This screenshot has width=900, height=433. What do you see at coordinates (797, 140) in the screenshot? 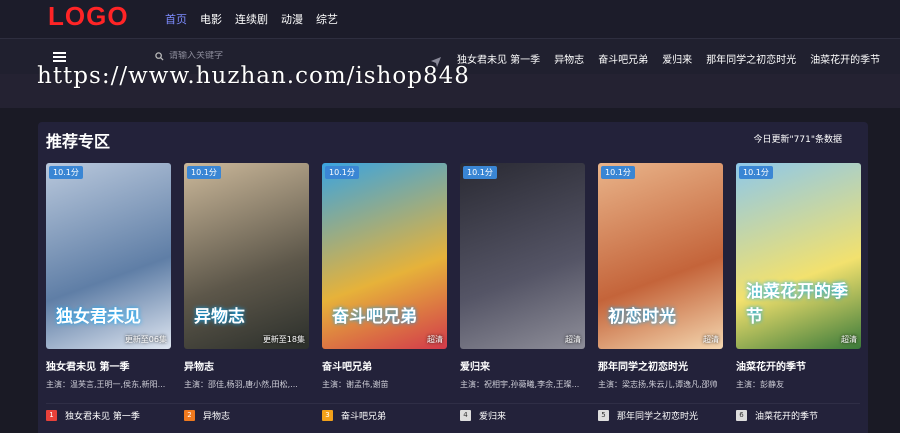
I see `update-count: 今日更新"771"条数据` at bounding box center [797, 140].